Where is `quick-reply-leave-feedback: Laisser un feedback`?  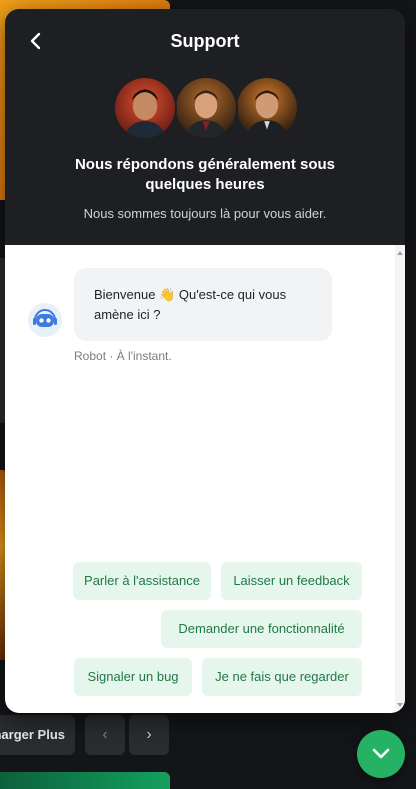 quick-reply-leave-feedback: Laisser un feedback is located at coordinates (291, 581).